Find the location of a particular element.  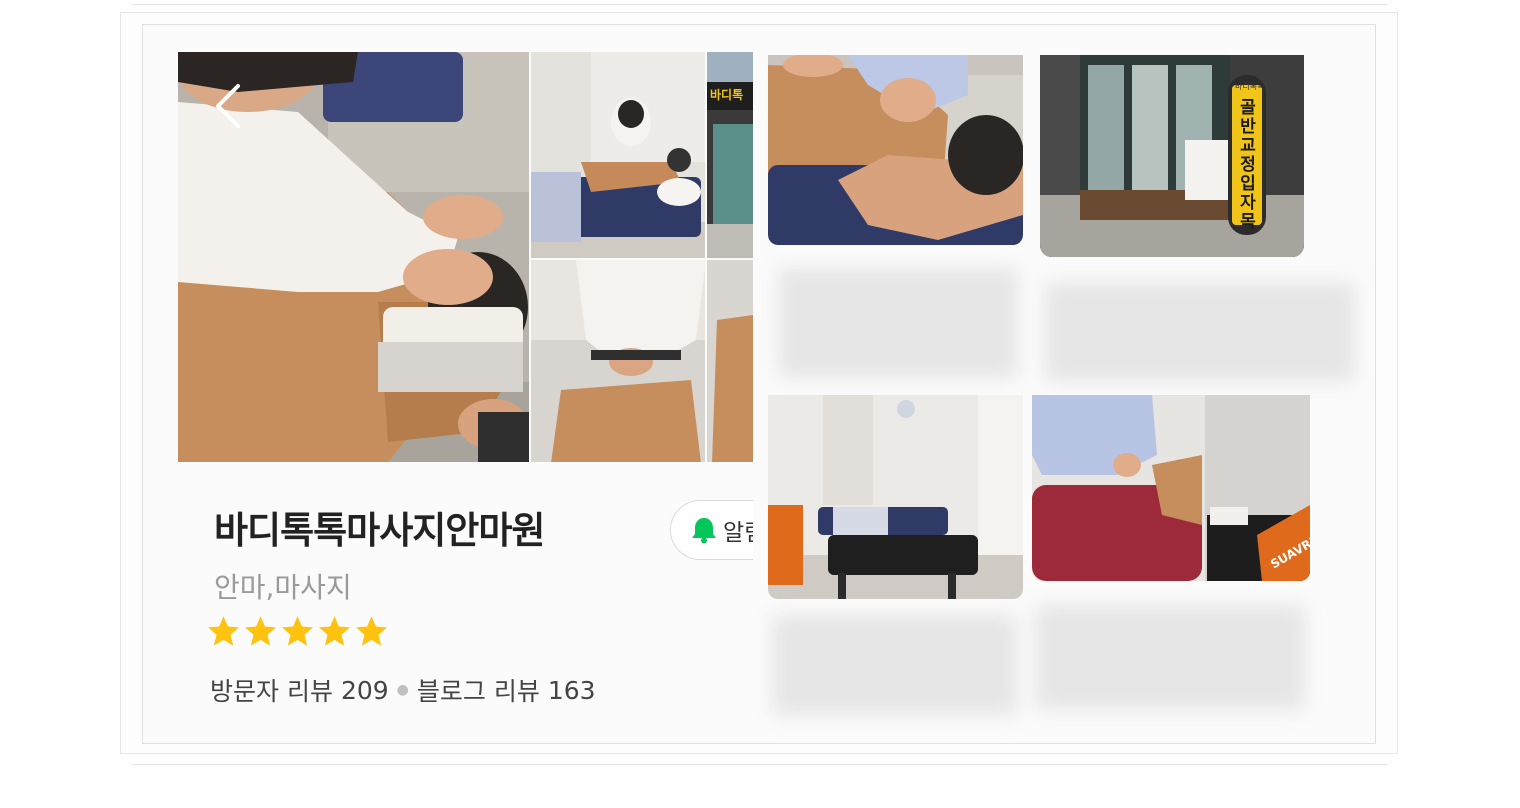

review-summary: 방문자 리뷰 209 ● 블로그 리뷰 163 is located at coordinates (403, 690).